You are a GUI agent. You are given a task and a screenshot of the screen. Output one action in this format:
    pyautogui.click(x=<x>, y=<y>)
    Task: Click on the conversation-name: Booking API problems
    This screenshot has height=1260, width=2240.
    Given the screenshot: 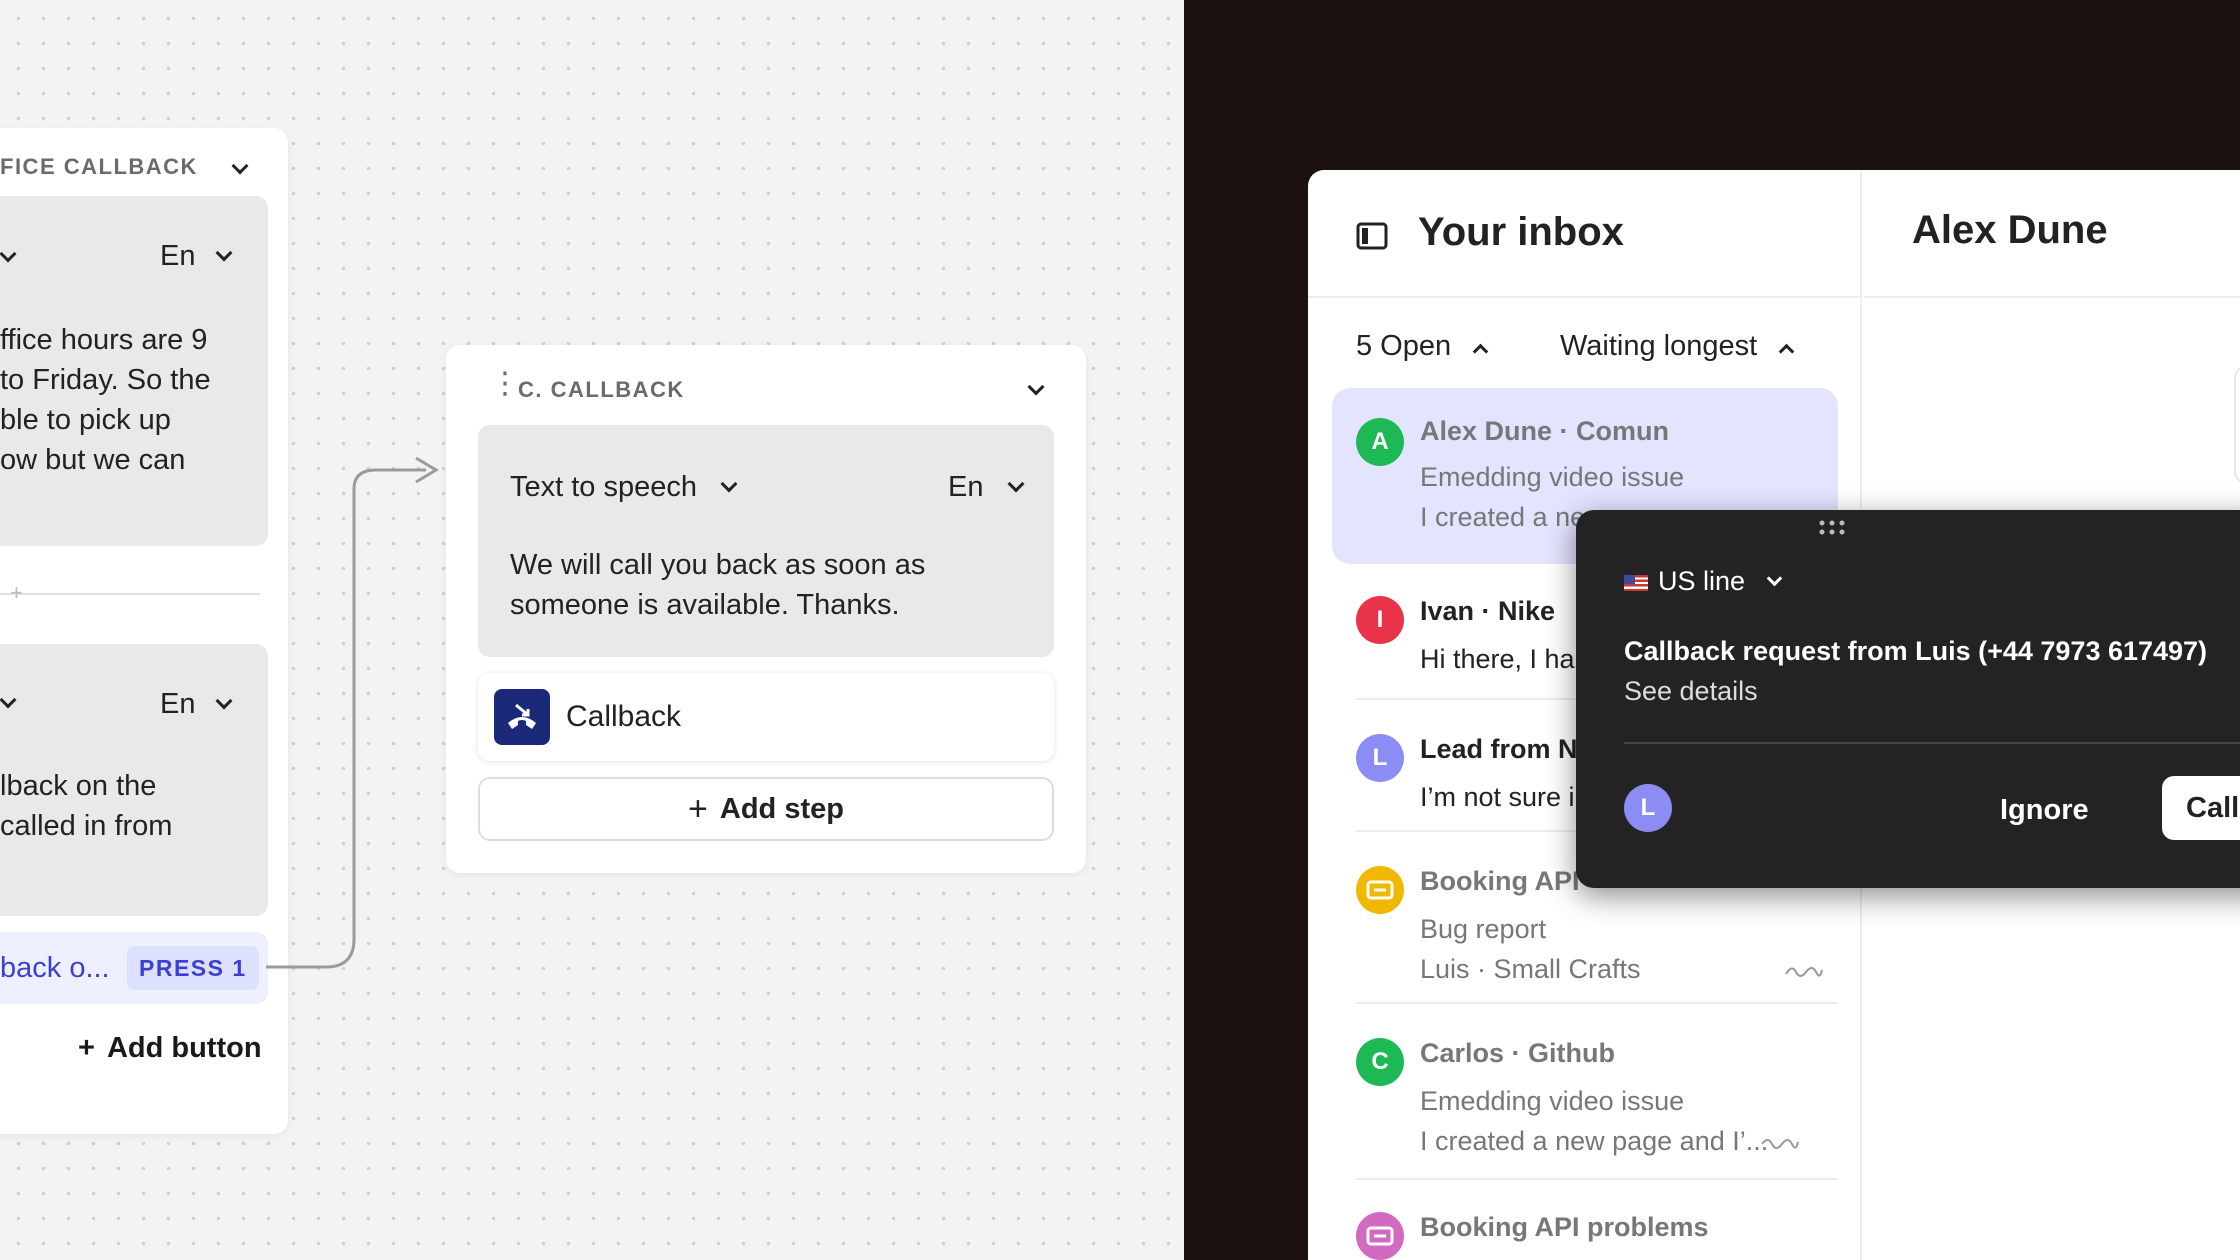 What is the action you would take?
    pyautogui.click(x=1564, y=1227)
    